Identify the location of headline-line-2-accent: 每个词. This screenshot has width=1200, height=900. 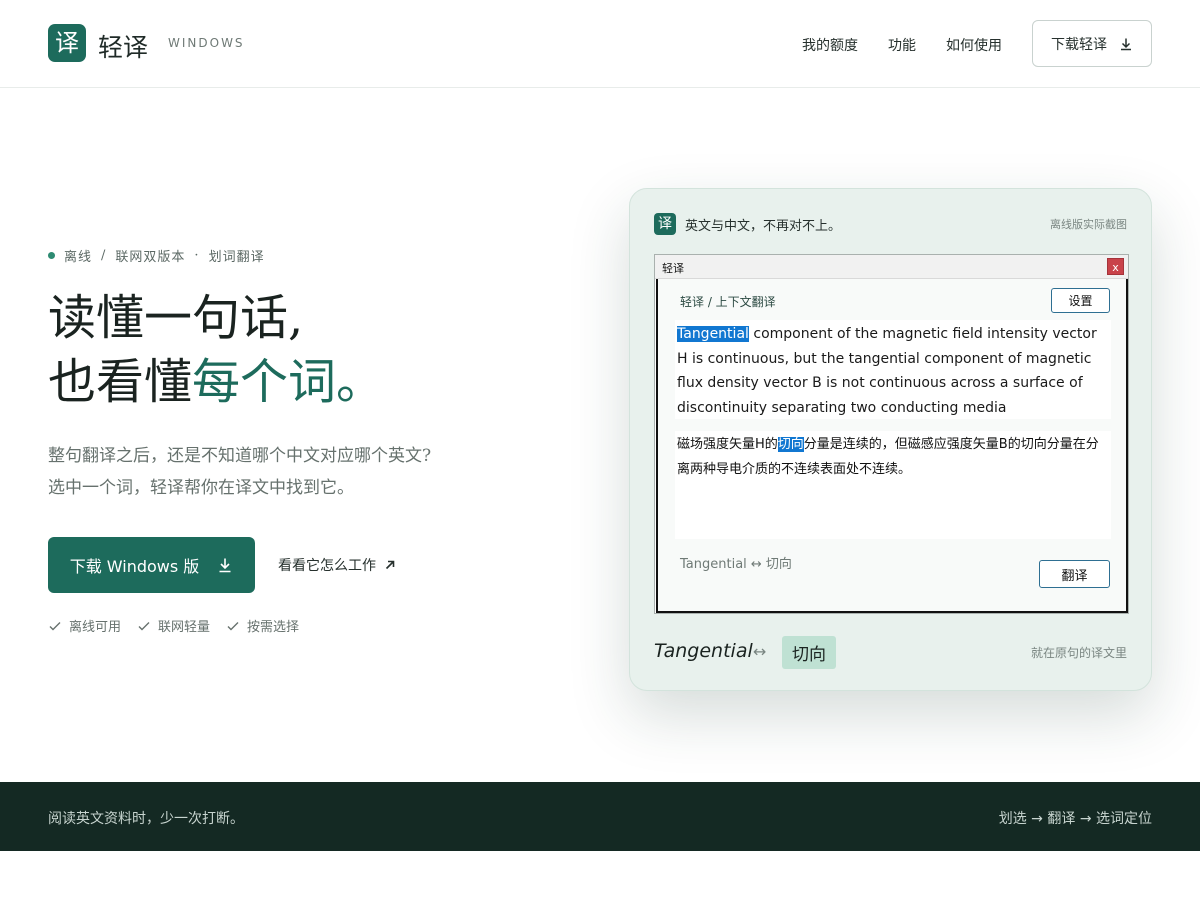
(264, 382).